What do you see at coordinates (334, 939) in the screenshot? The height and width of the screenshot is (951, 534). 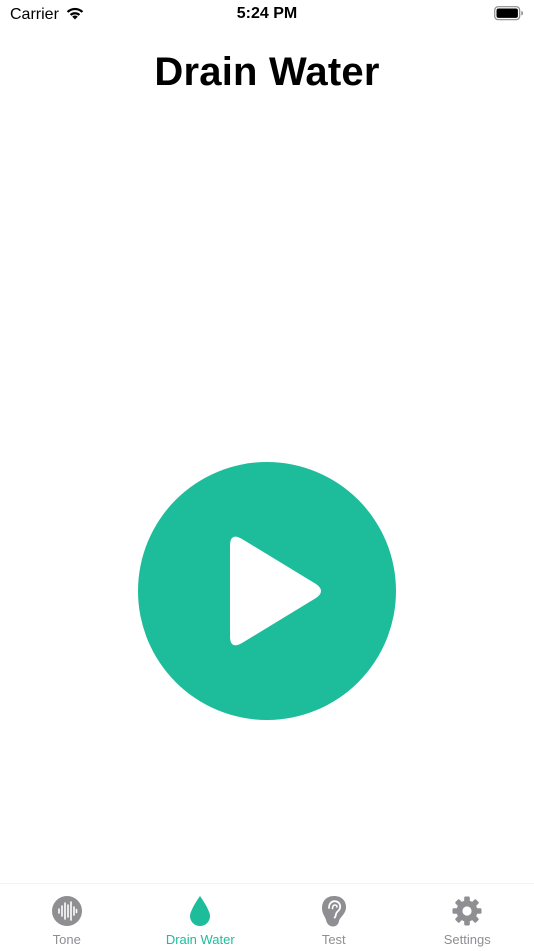 I see `tab-label-test: Test` at bounding box center [334, 939].